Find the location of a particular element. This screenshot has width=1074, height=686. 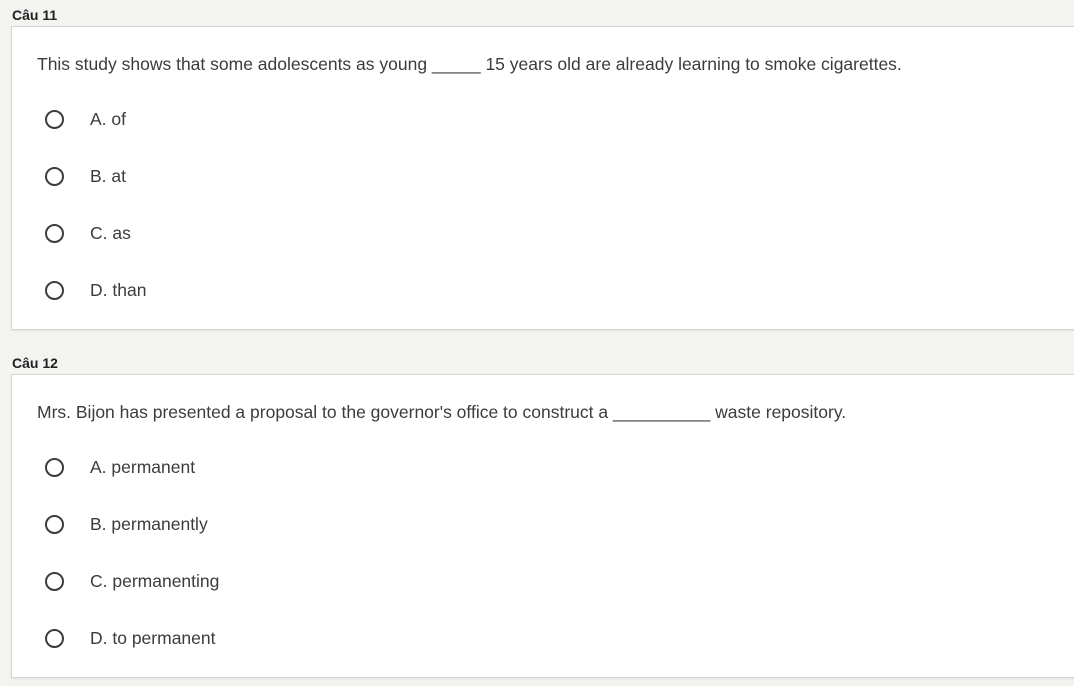

option-label: C. permanenting is located at coordinates (155, 581).